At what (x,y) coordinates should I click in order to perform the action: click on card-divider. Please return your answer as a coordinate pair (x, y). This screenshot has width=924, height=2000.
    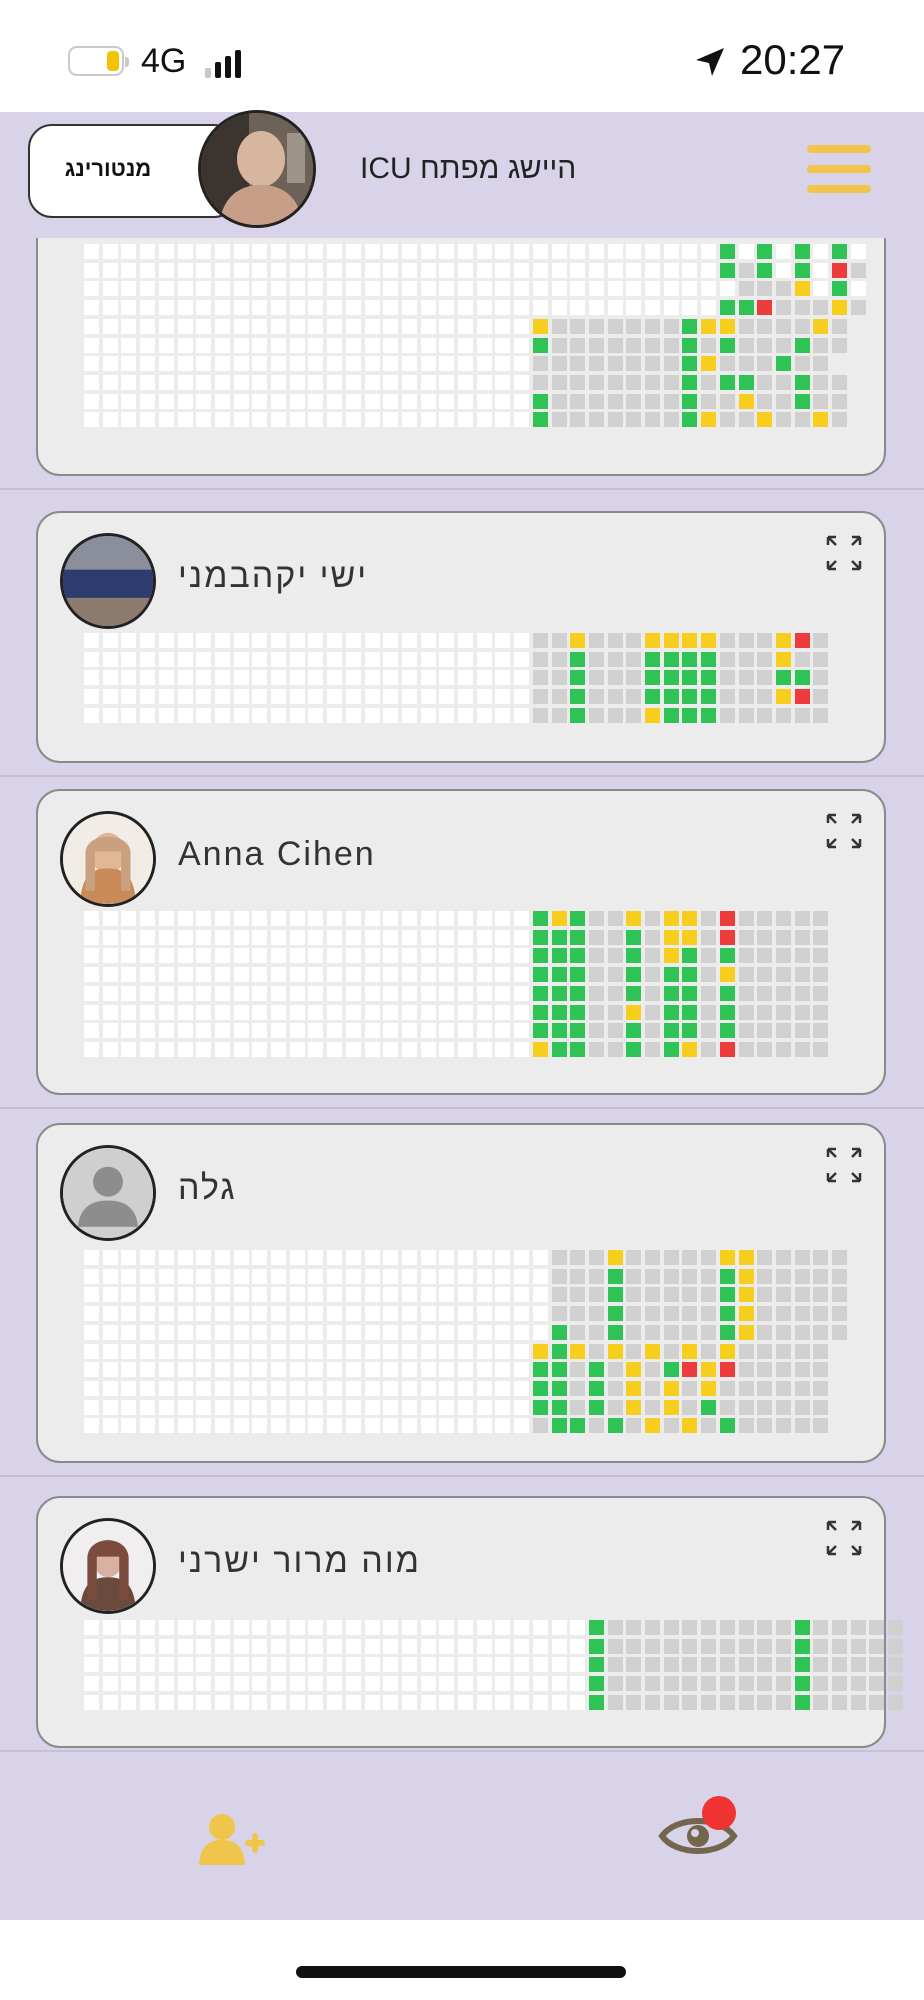
    Looking at the image, I should click on (462, 1108).